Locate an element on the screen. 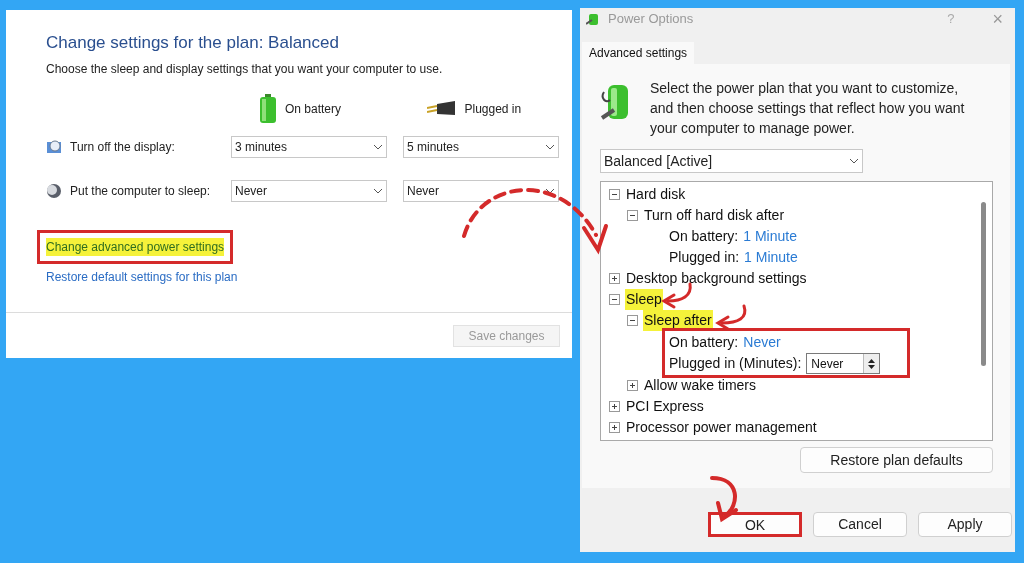 Image resolution: width=1024 pixels, height=563 pixels. tree-item: PCI Express is located at coordinates (665, 406).